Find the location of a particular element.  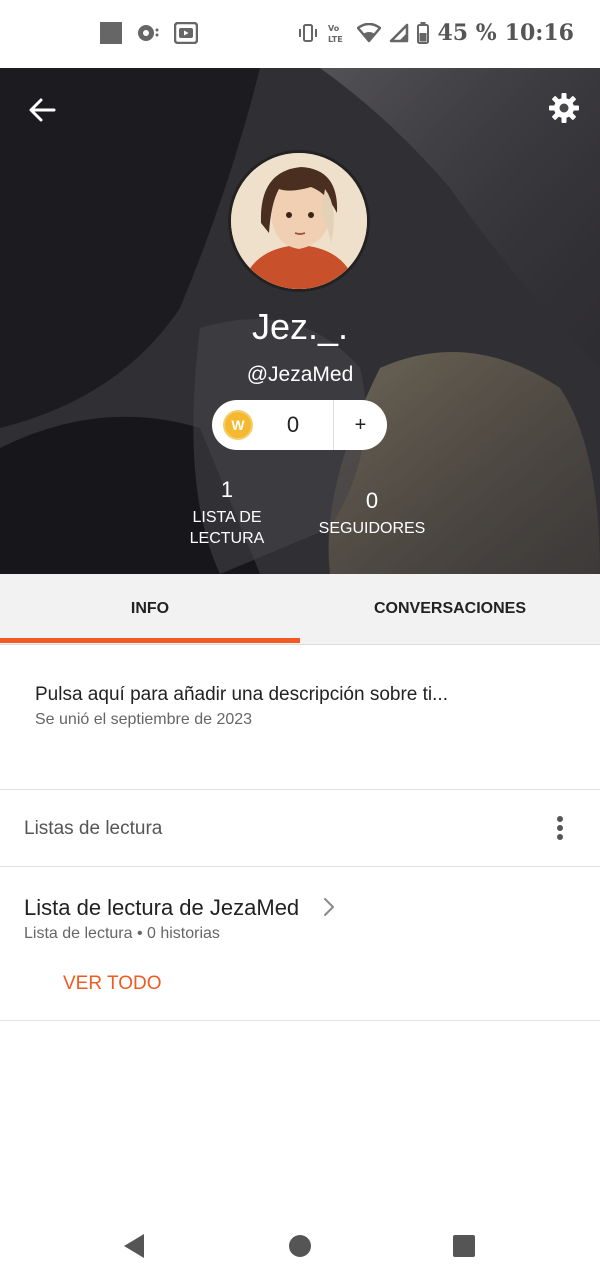

followers-label: SEGUIDORES is located at coordinates (372, 528).